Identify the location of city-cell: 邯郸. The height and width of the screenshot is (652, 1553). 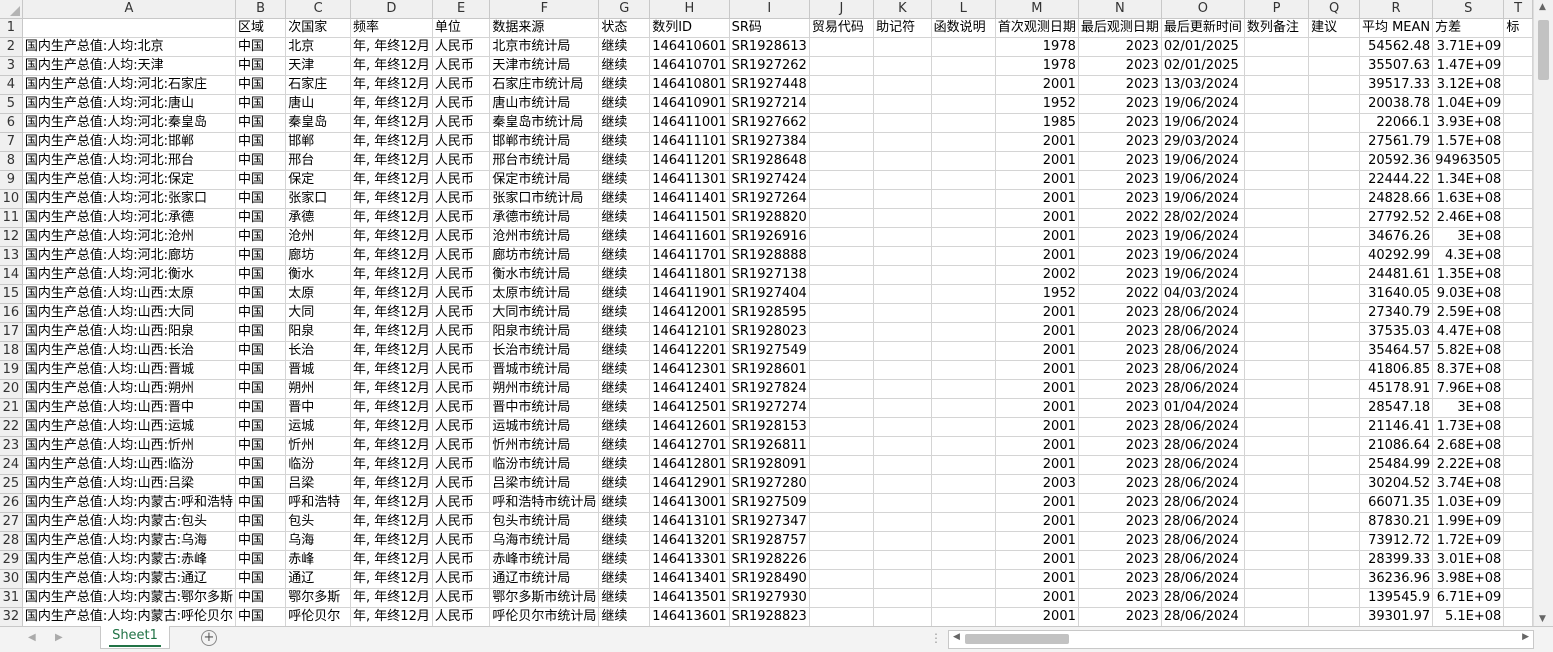
(318, 142).